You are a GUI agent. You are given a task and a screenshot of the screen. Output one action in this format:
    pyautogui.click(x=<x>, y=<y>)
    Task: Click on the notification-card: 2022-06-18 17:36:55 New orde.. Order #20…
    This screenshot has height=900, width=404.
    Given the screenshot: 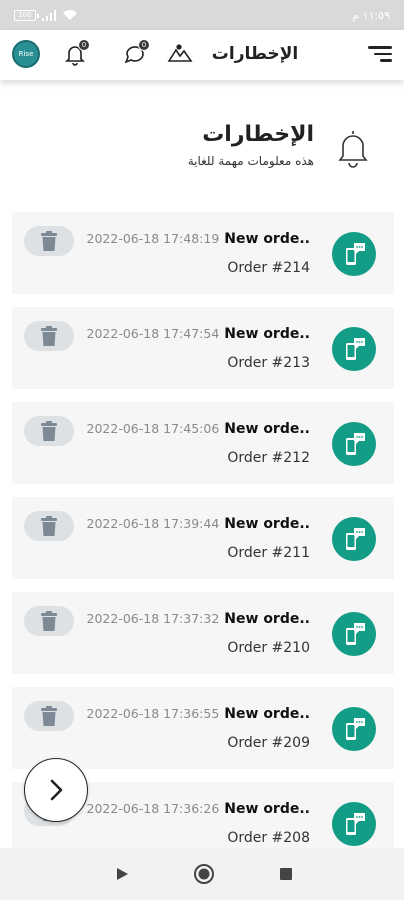 What is the action you would take?
    pyautogui.click(x=203, y=728)
    